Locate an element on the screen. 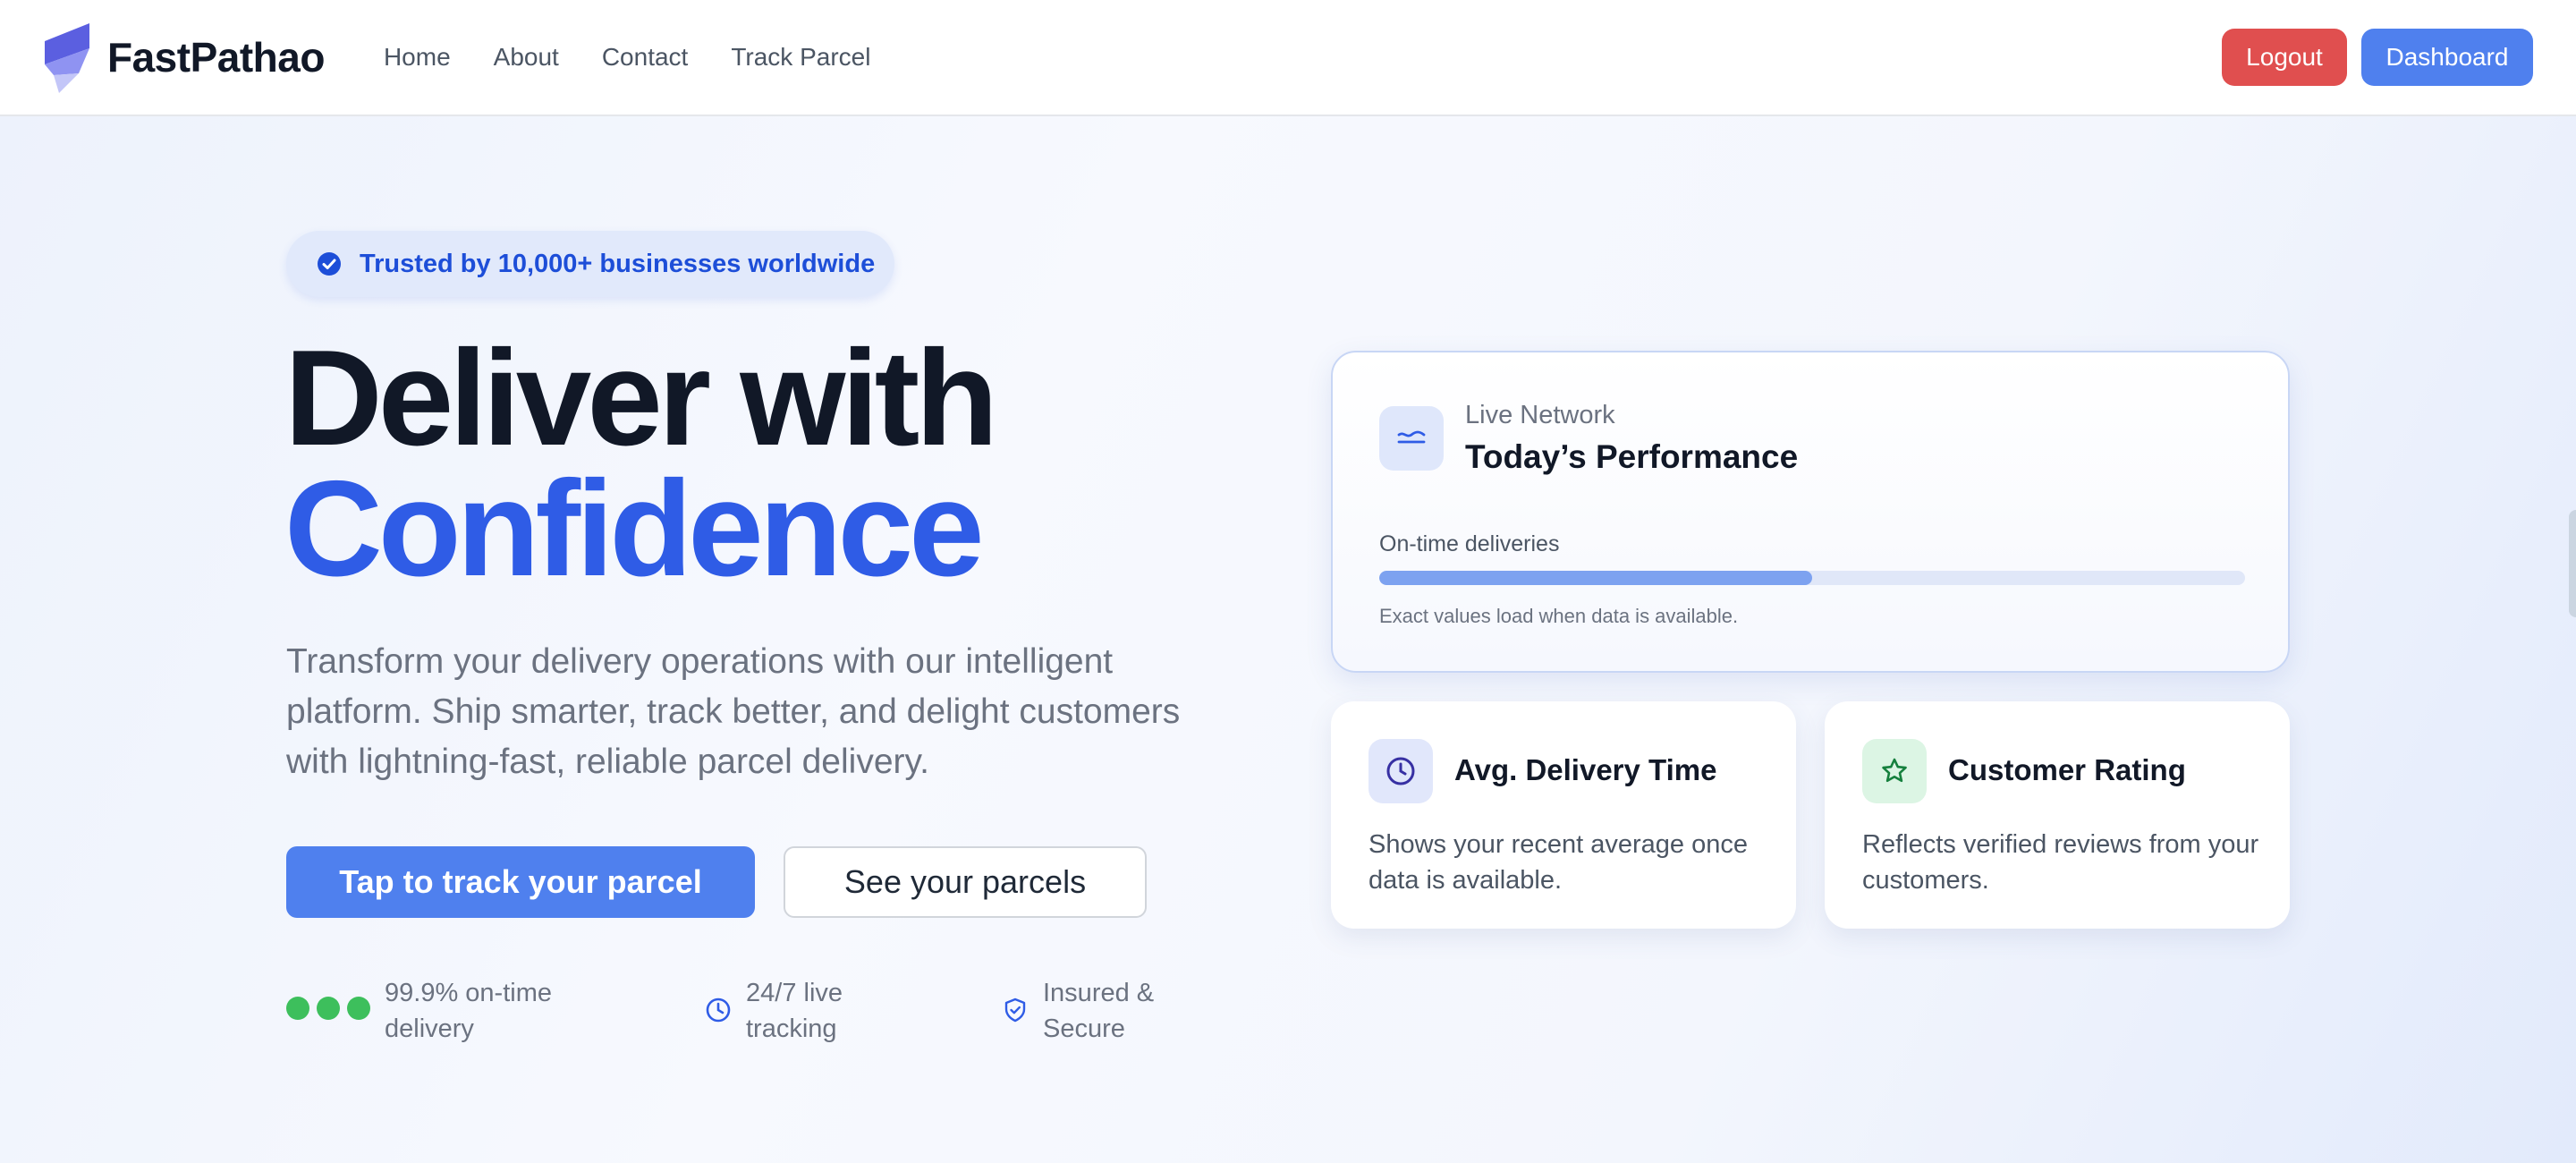 Image resolution: width=2576 pixels, height=1163 pixels. card-title: Avg. Delivery Time is located at coordinates (1585, 769).